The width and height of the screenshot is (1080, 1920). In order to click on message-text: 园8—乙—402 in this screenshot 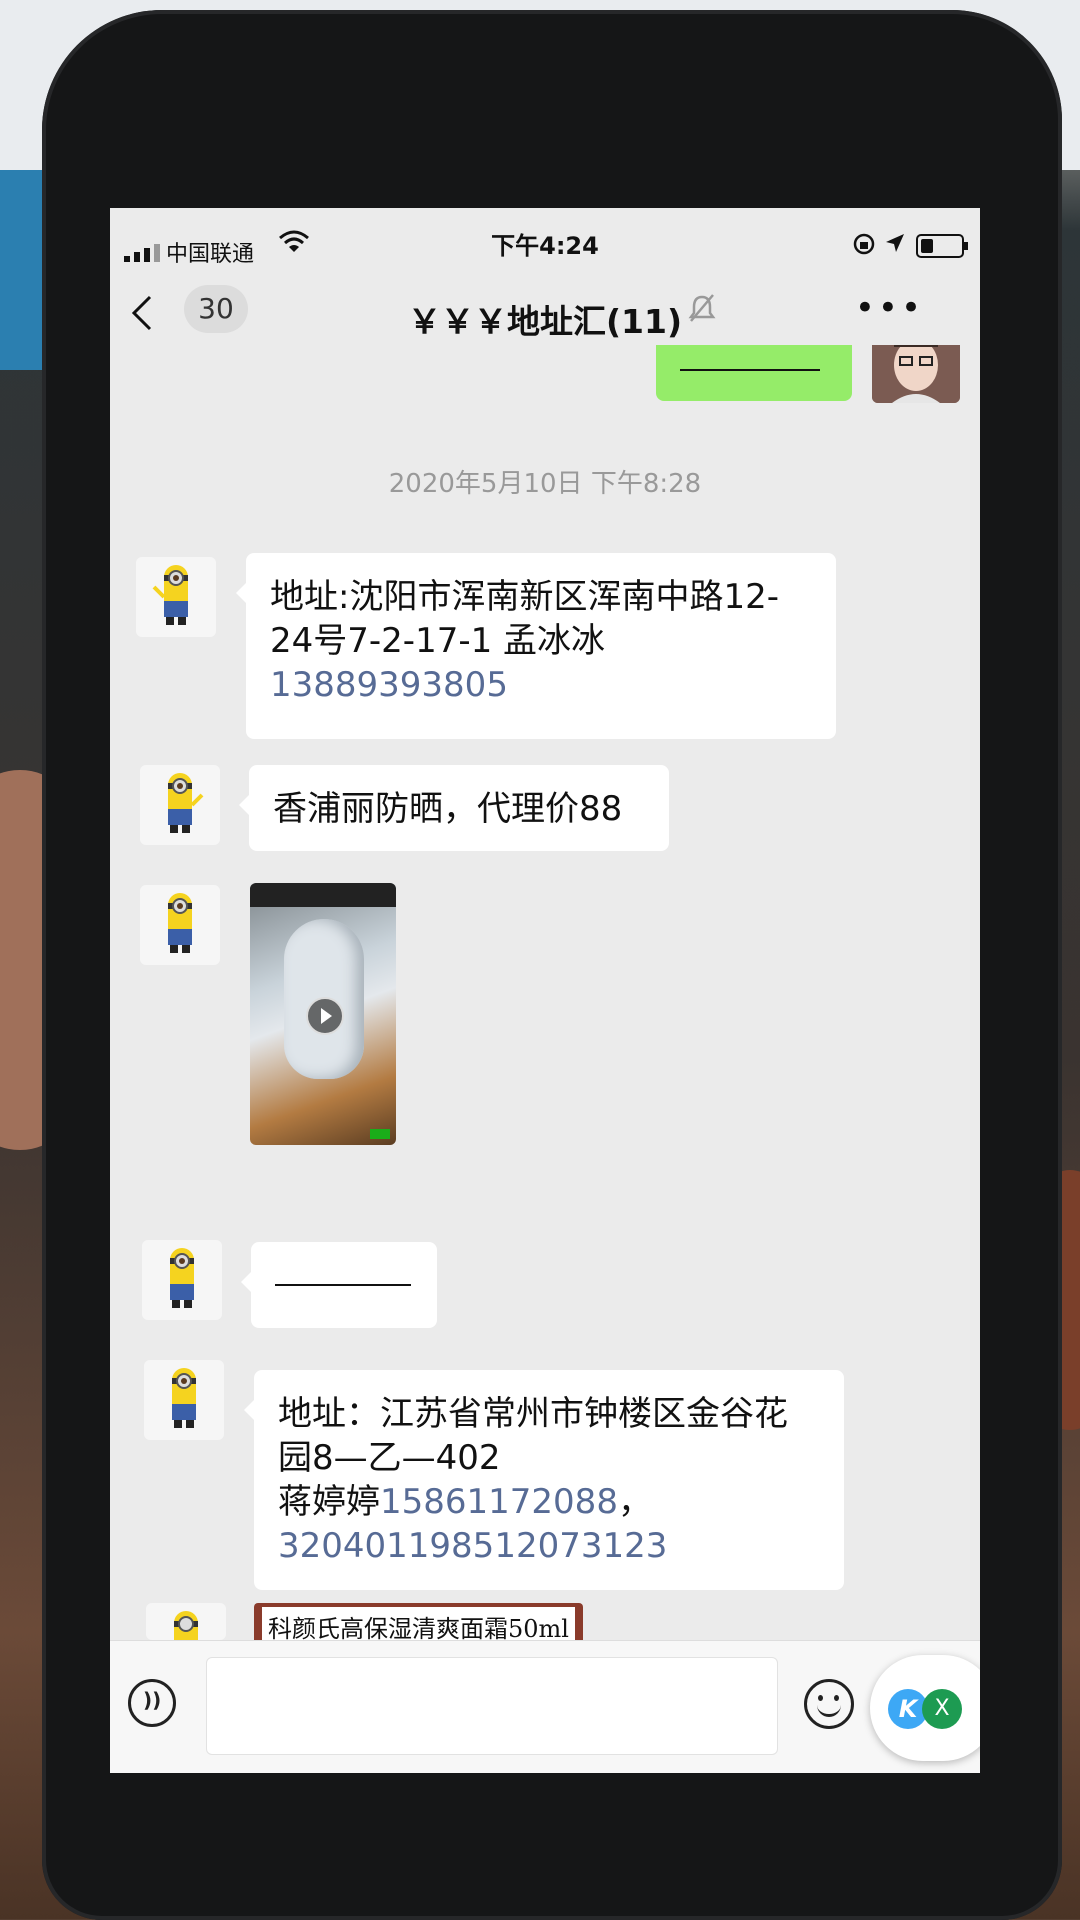, I will do `click(389, 1458)`.